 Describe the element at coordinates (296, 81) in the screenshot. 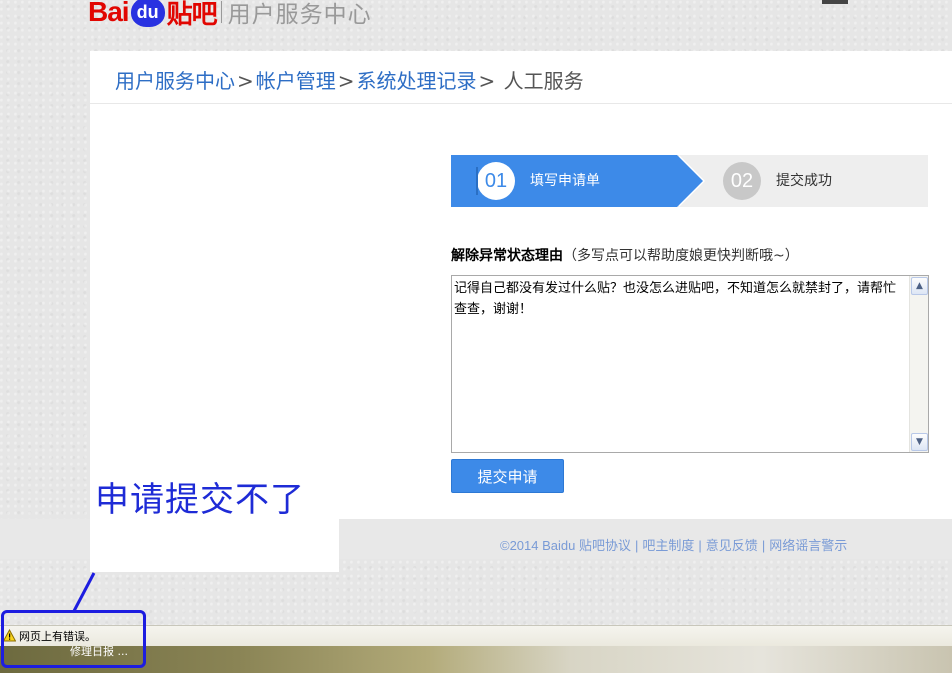

I see `breadcrumb-account-management: 帐户管理` at that location.